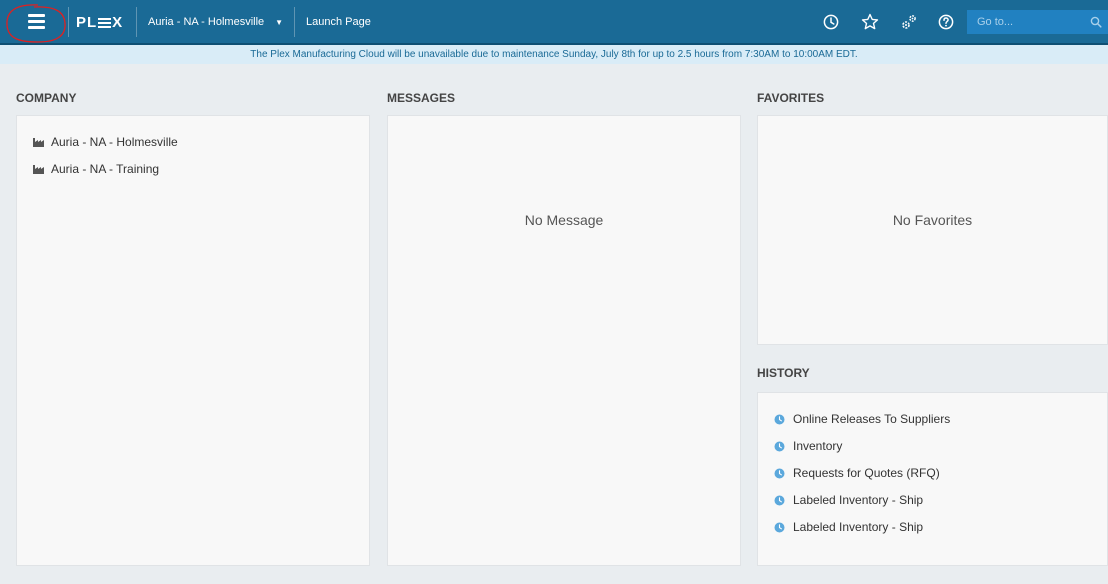  I want to click on hamburger-menu-button, so click(36, 21).